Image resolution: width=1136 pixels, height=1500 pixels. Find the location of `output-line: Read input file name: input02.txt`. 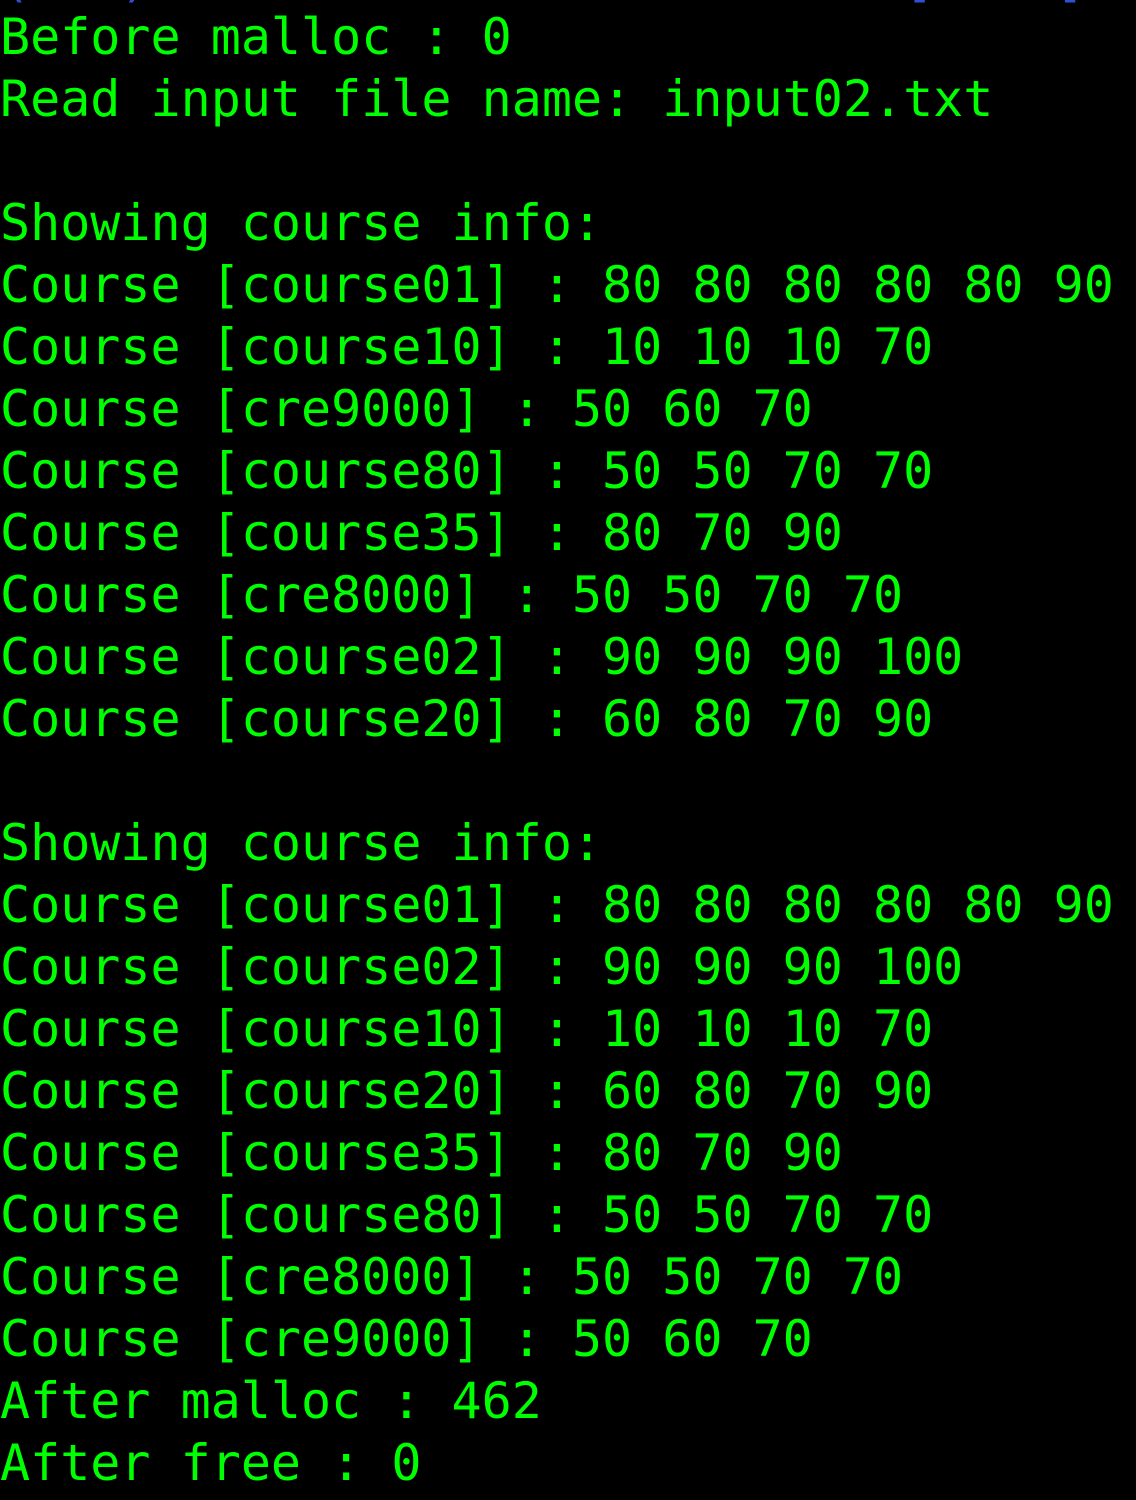

output-line: Read input file name: input02.txt is located at coordinates (497, 99).